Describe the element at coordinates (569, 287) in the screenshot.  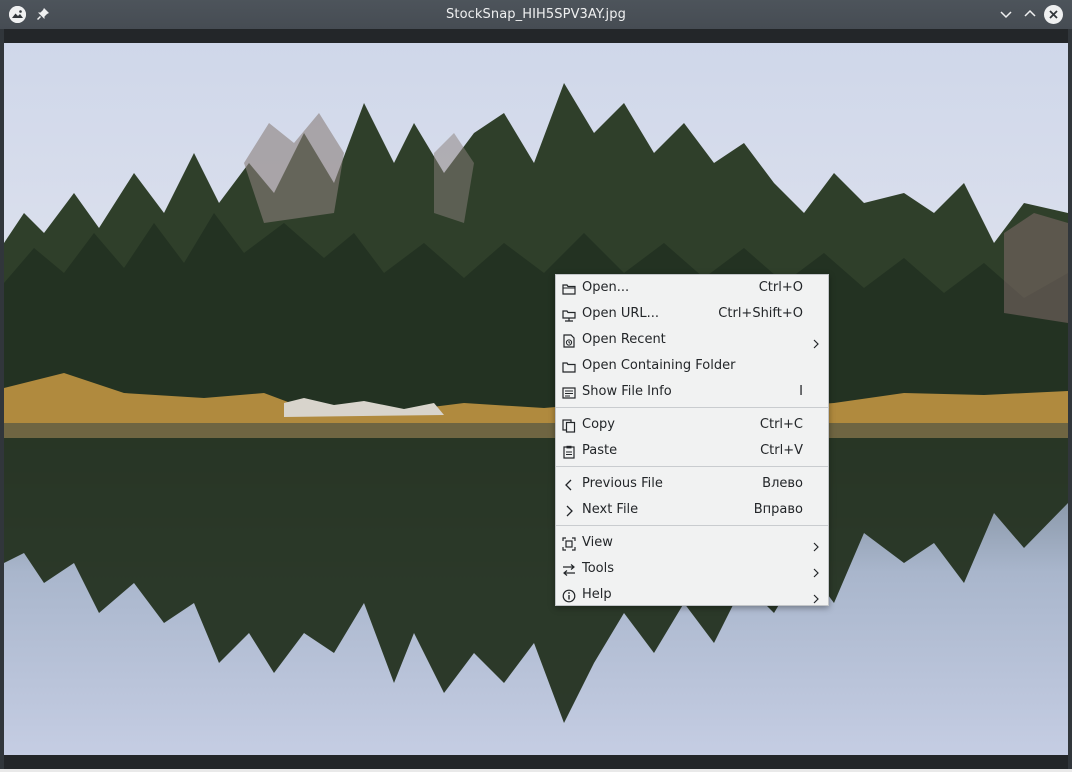
I see `folder-open-icon` at that location.